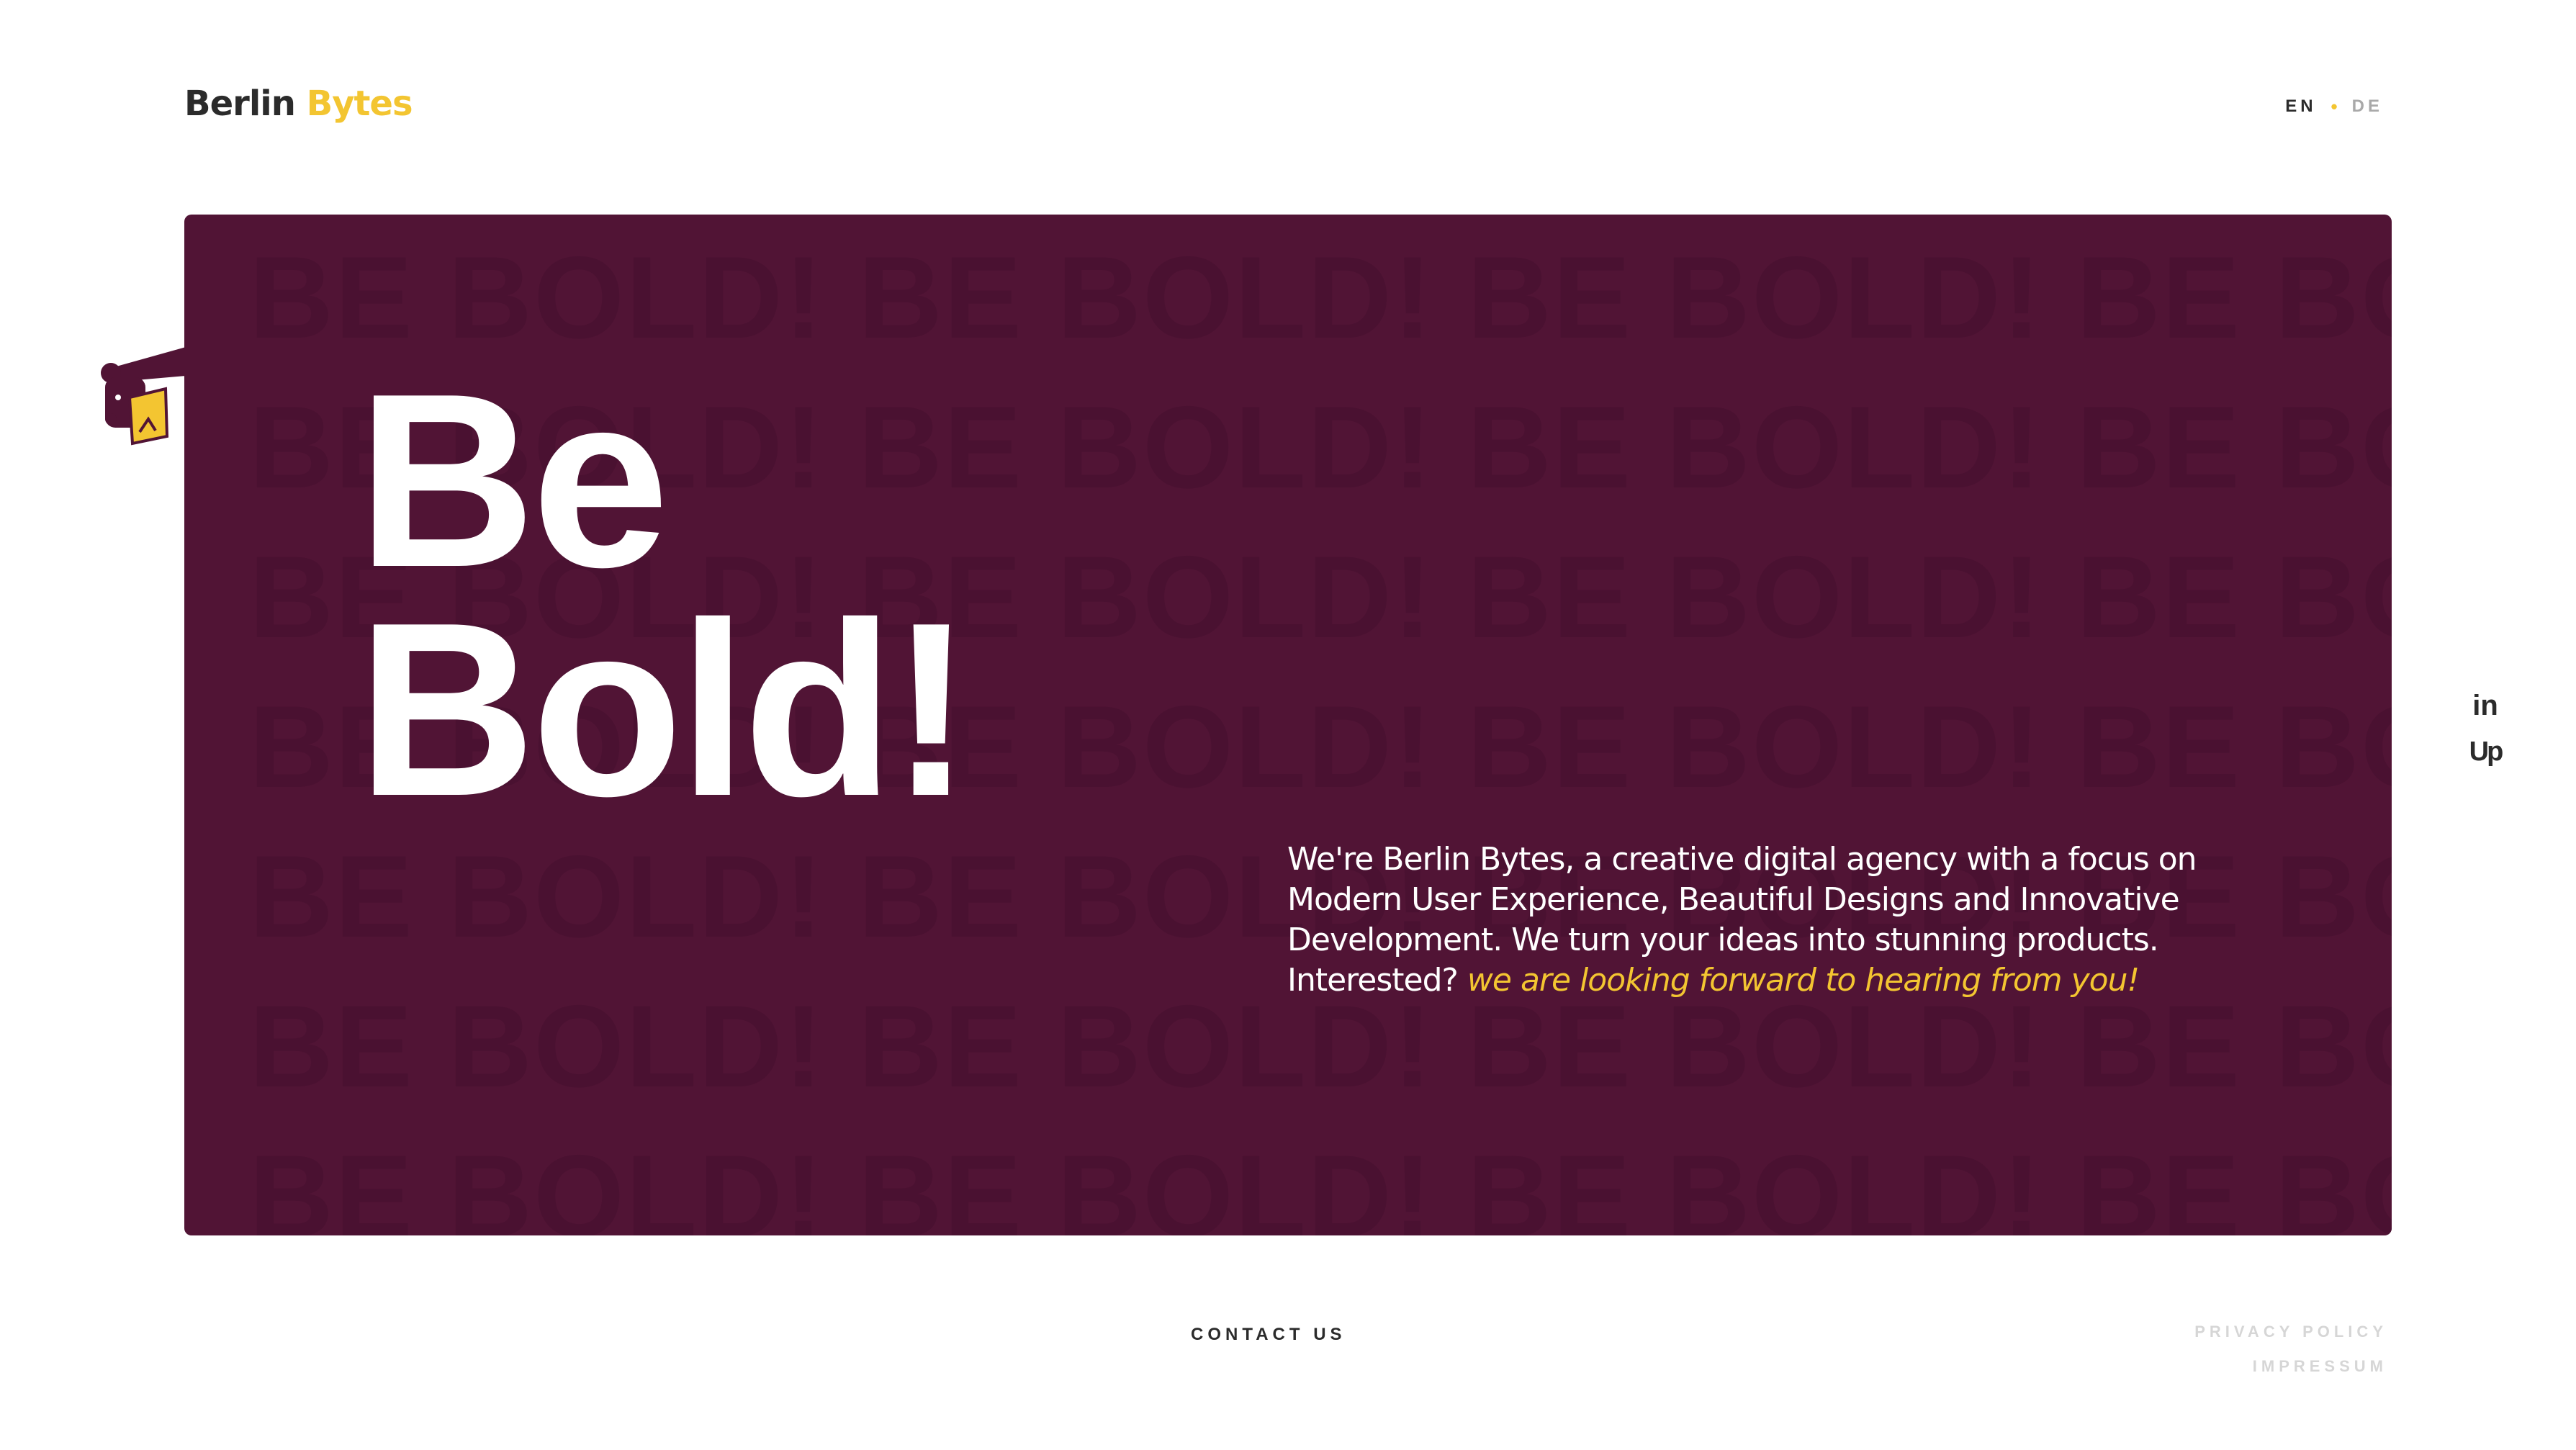  Describe the element at coordinates (298, 104) in the screenshot. I see `logo: Berlin Bytes` at that location.